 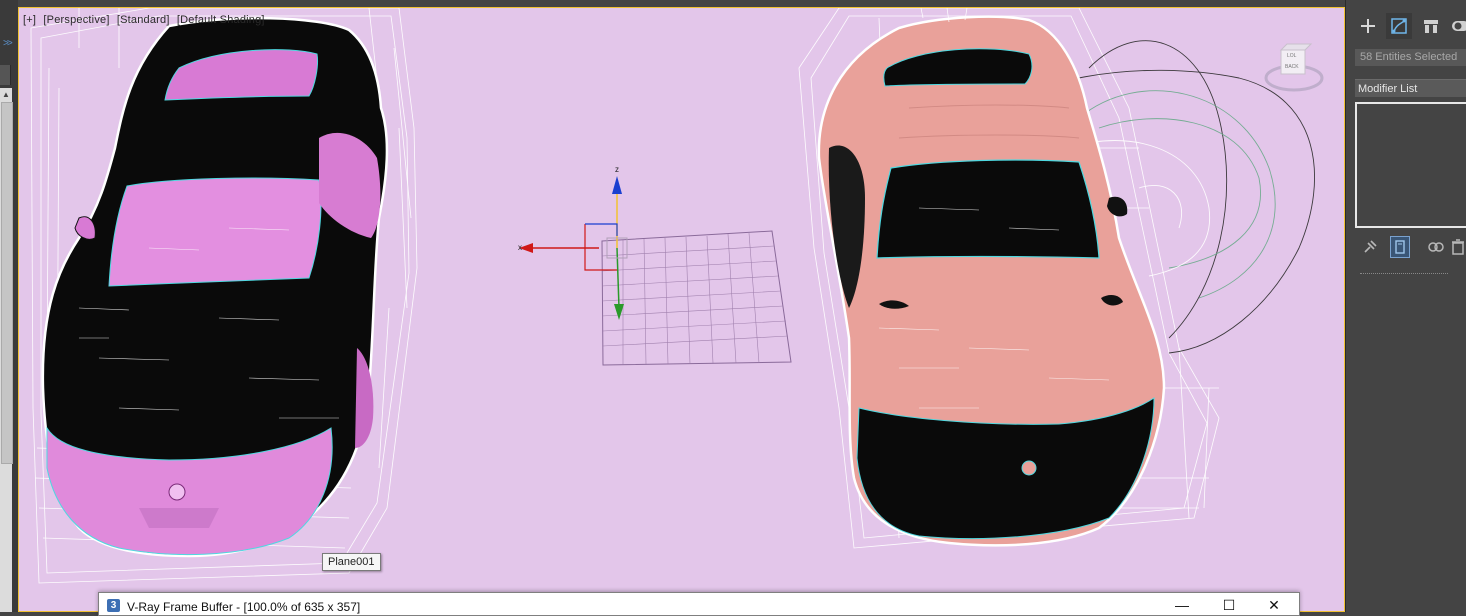 I want to click on viewport-pov-menu: [Perspective], so click(x=76, y=20).